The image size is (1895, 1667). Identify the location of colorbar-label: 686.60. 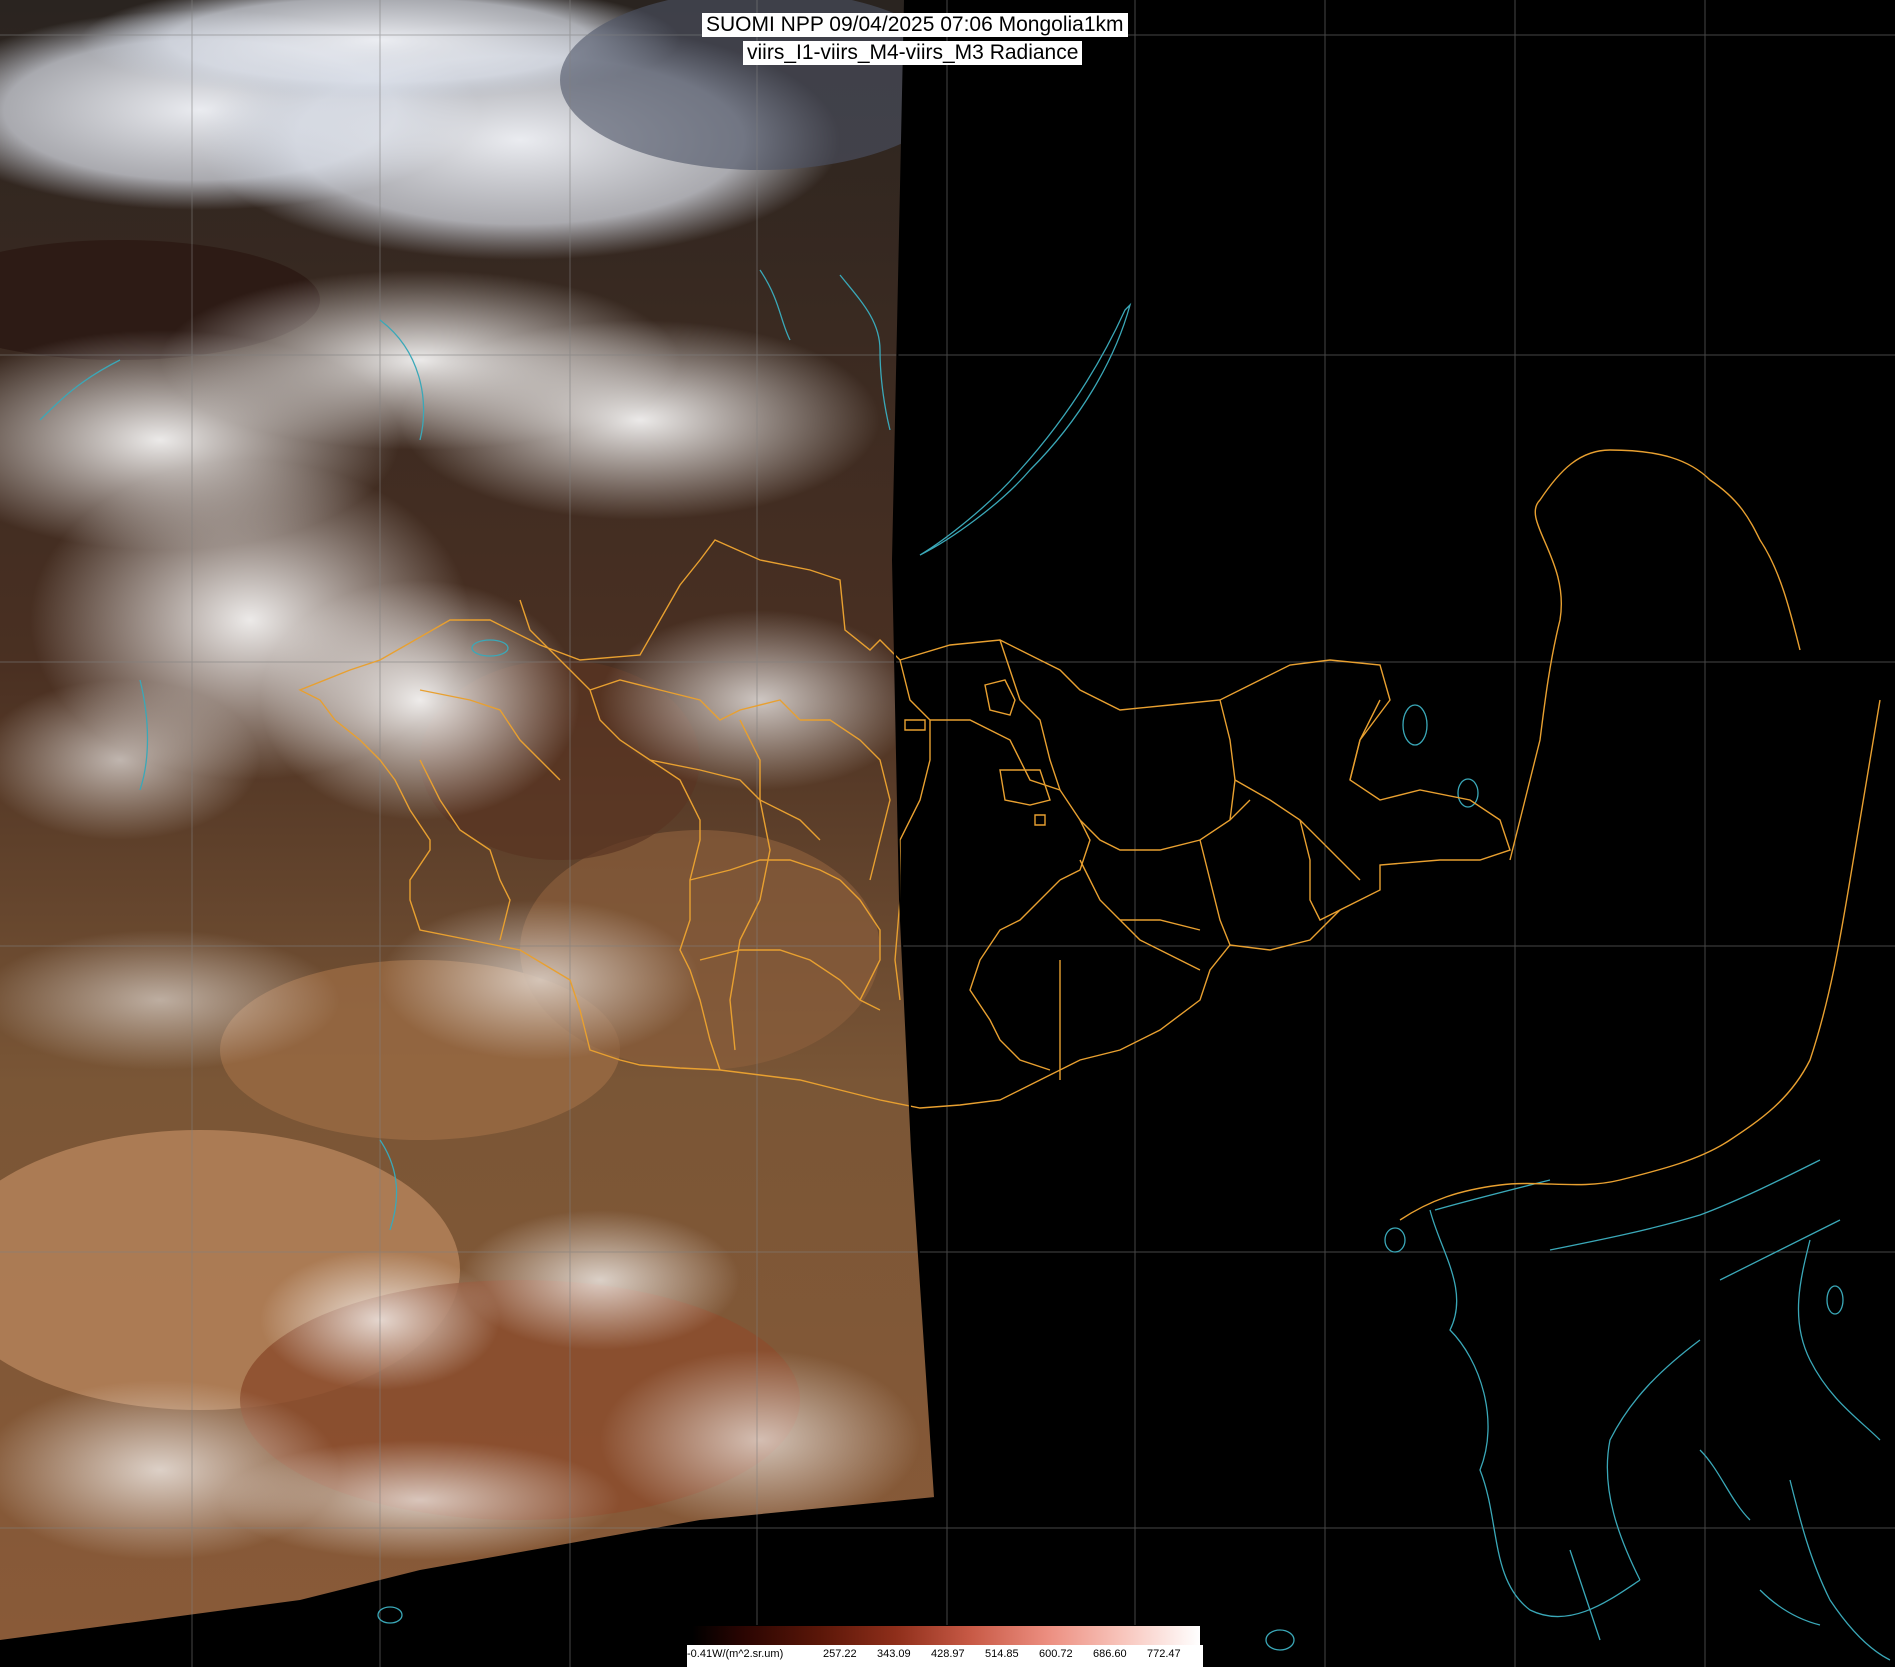
(1110, 1654).